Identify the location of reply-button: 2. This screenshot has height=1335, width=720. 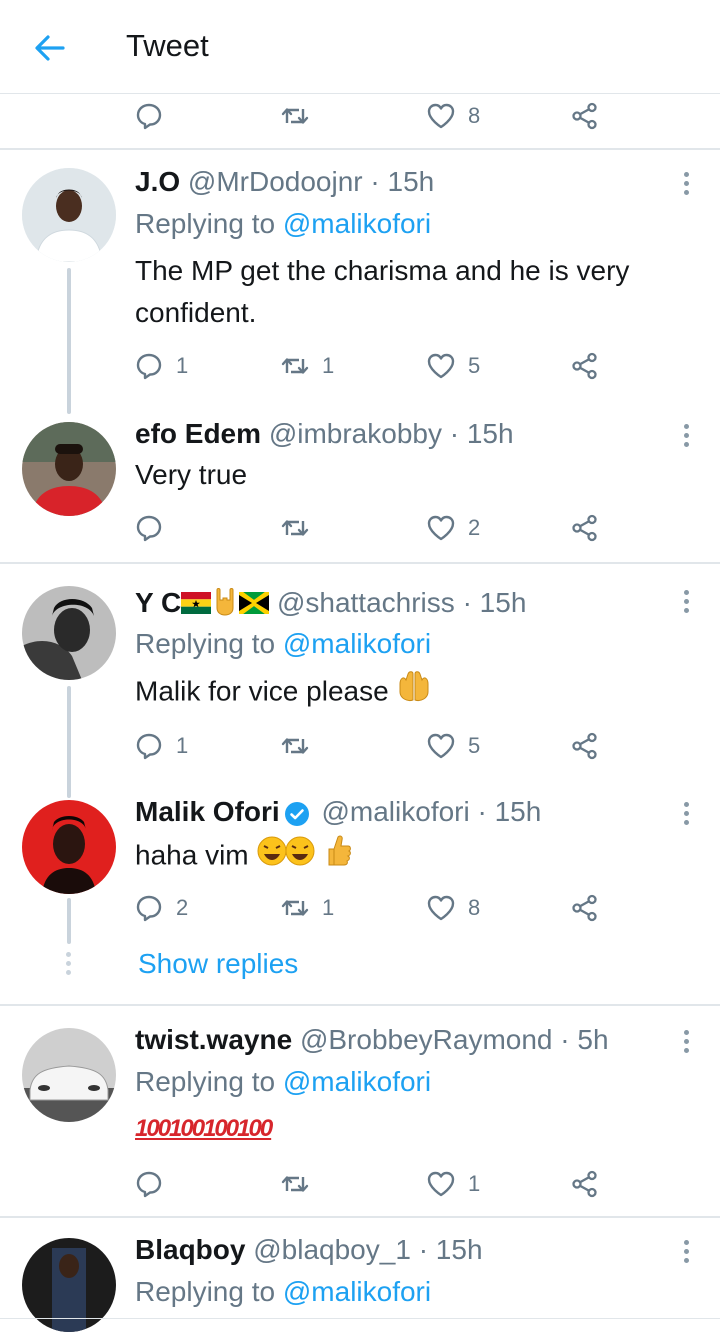
(161, 908).